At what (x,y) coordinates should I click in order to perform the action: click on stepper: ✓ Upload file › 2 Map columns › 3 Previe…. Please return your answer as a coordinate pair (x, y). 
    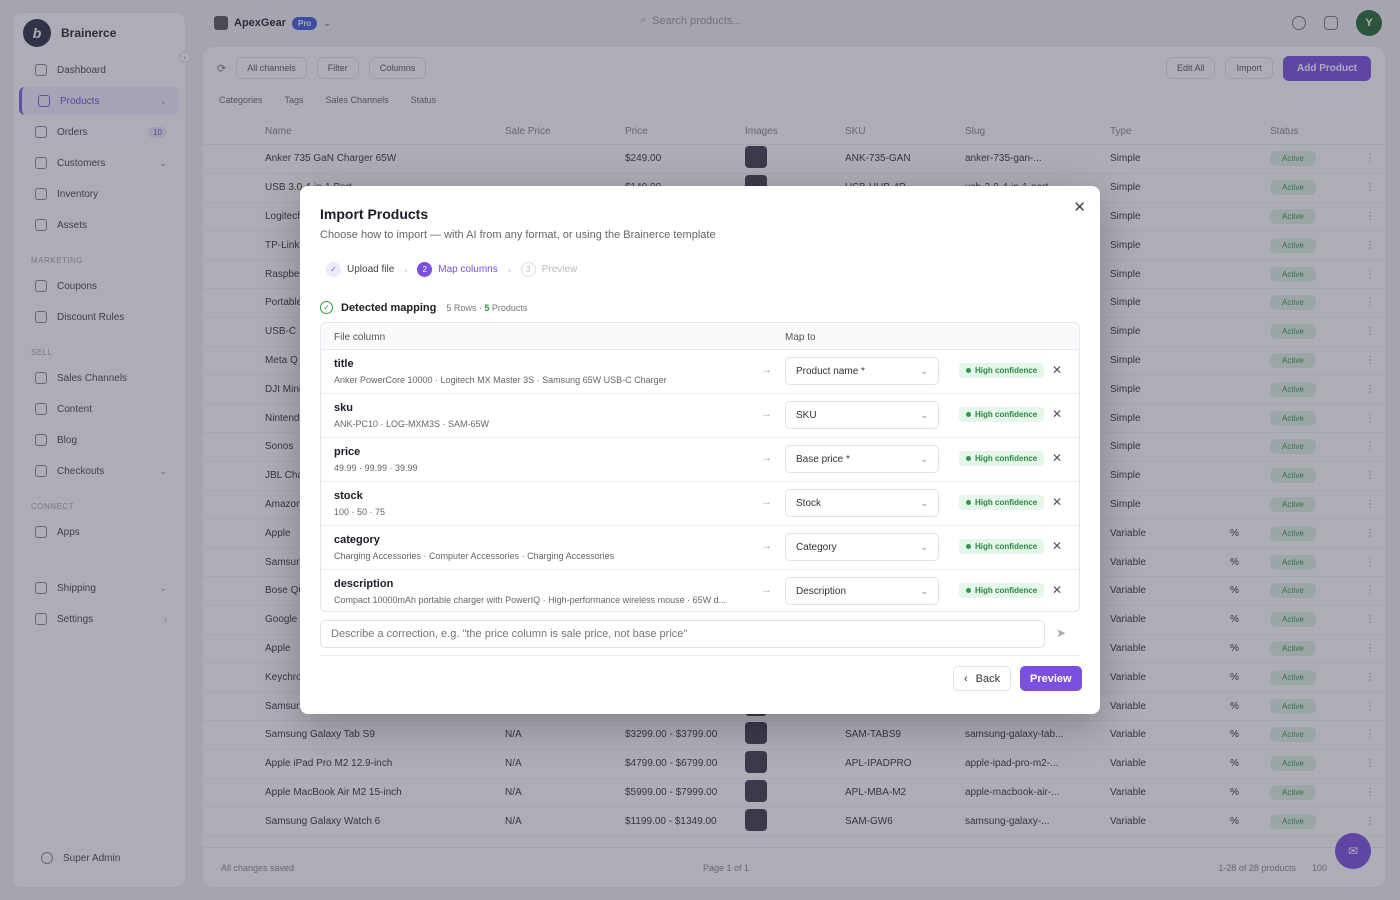
    Looking at the image, I should click on (451, 269).